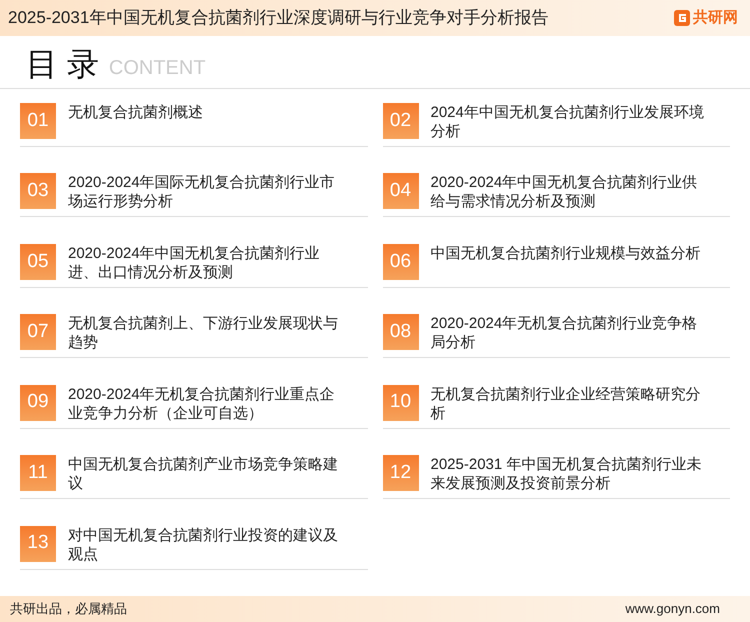 This screenshot has height=622, width=750. What do you see at coordinates (400, 121) in the screenshot?
I see `chapter-number: 02` at bounding box center [400, 121].